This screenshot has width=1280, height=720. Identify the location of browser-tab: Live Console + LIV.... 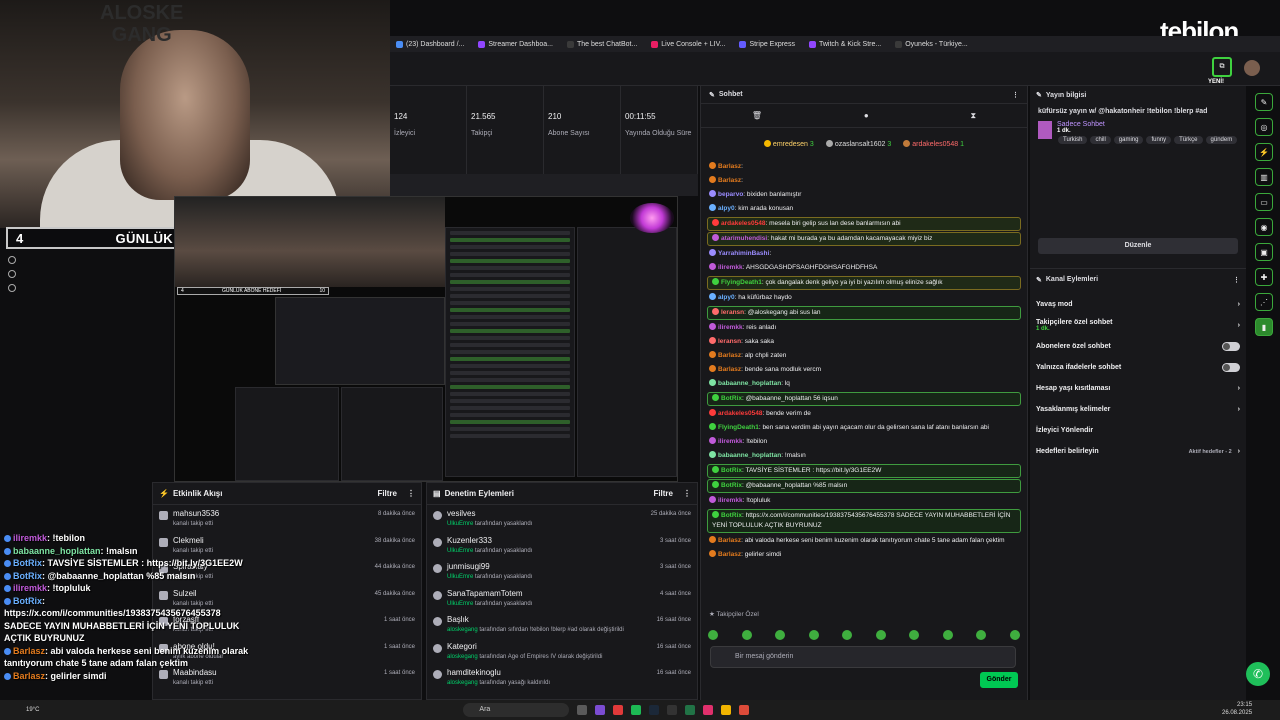
(688, 44).